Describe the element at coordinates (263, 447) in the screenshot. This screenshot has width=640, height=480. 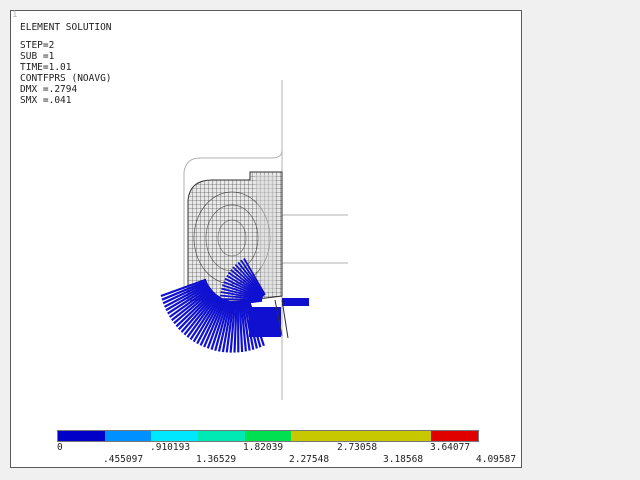
I see `legend-label-top: 1.82039` at that location.